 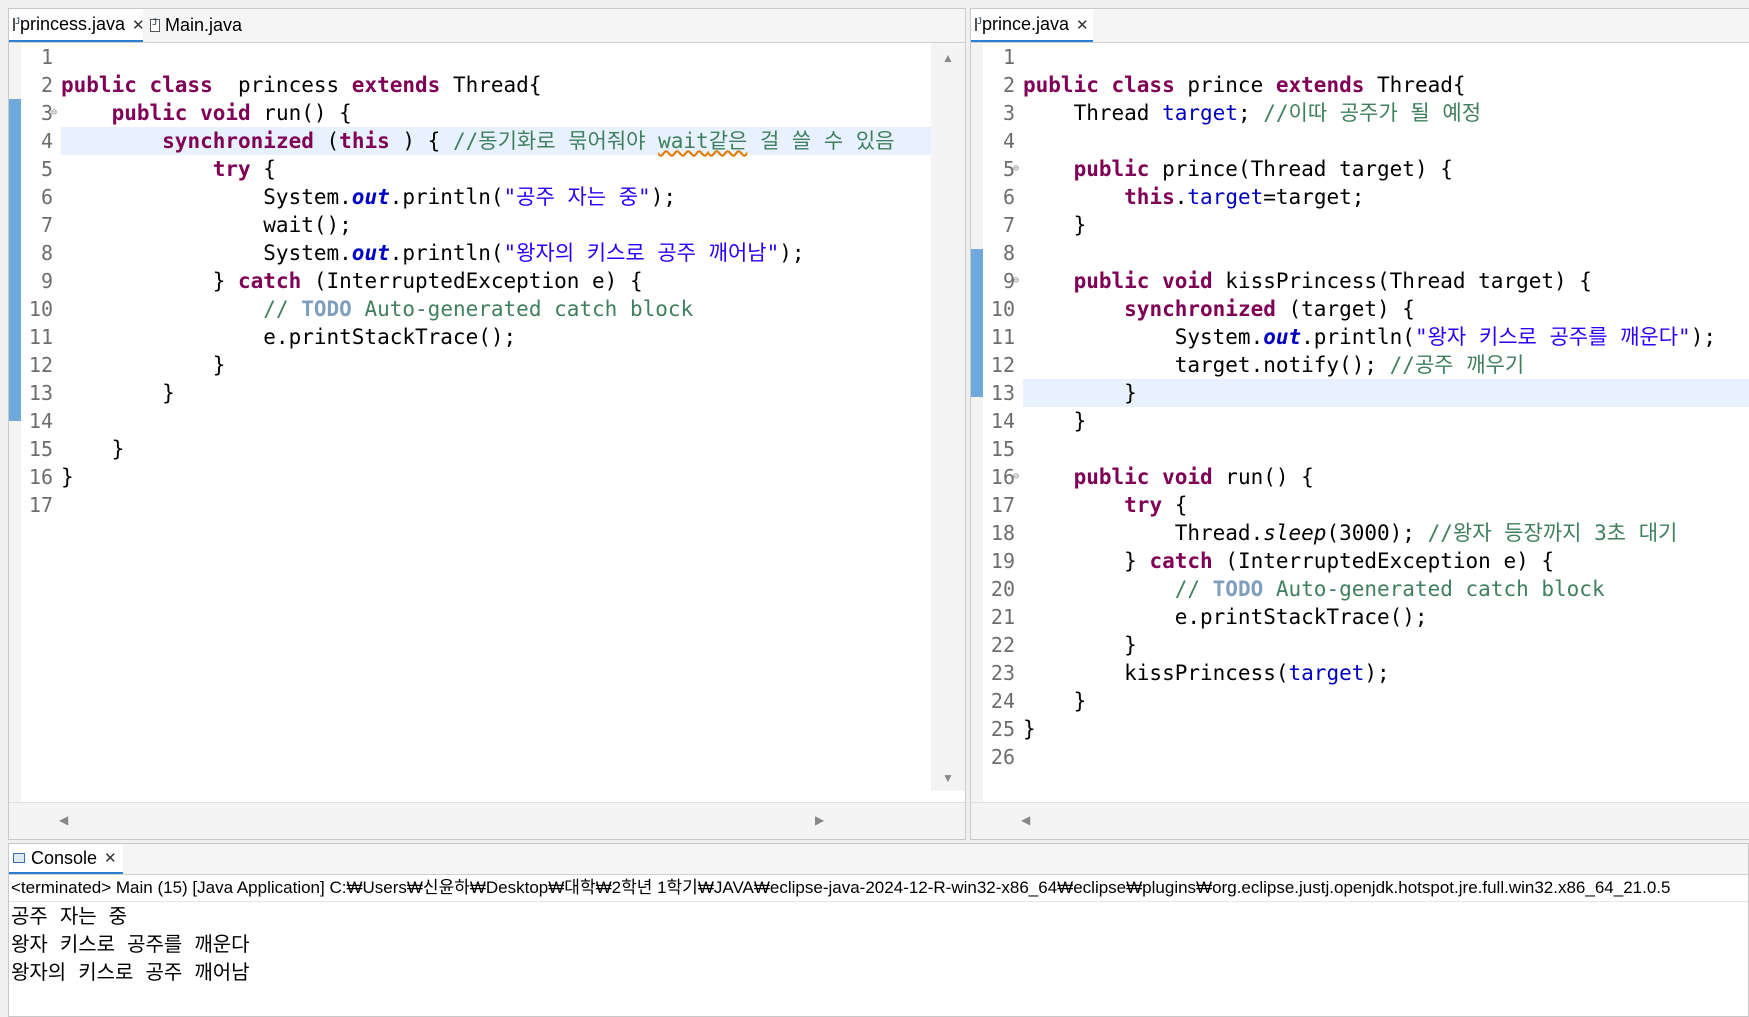 I want to click on code-line: synchronized (target) {, so click(x=1386, y=309).